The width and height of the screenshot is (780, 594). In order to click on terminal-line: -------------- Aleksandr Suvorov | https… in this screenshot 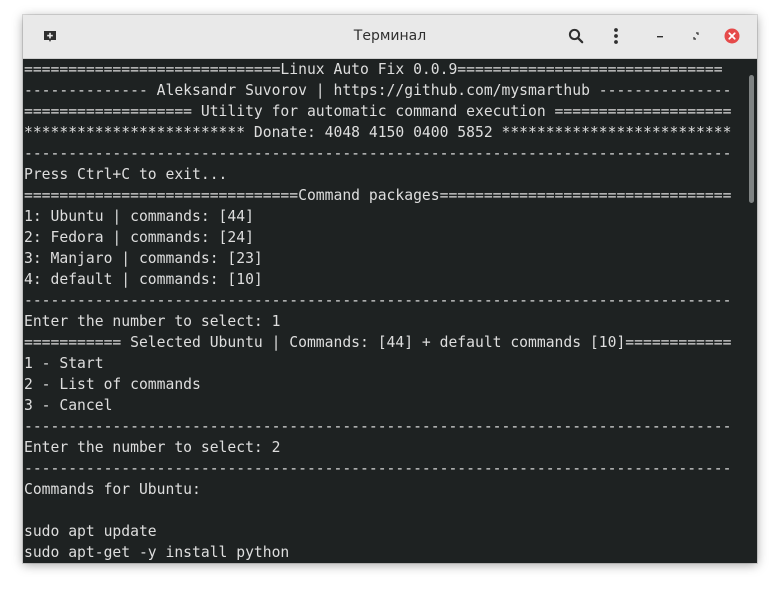, I will do `click(378, 90)`.